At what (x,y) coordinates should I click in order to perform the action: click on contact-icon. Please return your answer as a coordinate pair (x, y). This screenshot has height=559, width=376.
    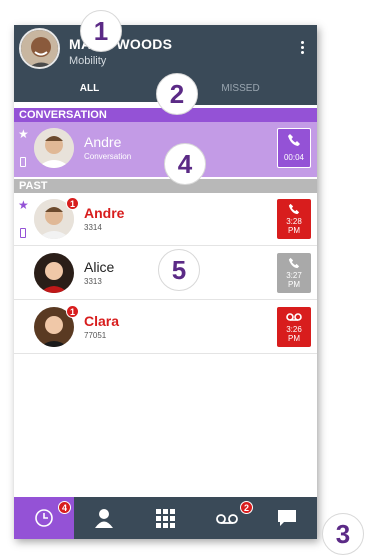
    Looking at the image, I should click on (104, 518).